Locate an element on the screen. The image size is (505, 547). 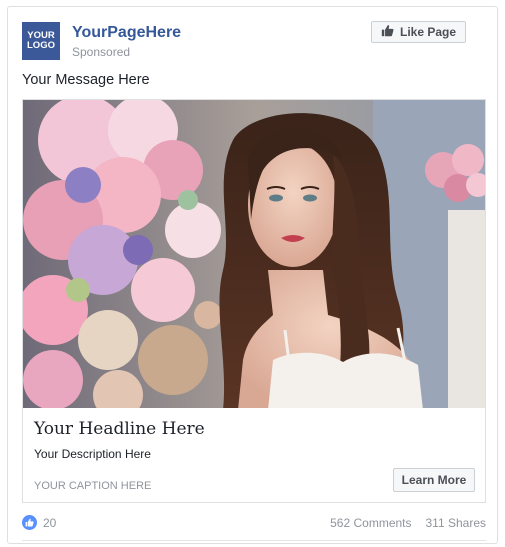
like-page-label: Like Page is located at coordinates (428, 32).